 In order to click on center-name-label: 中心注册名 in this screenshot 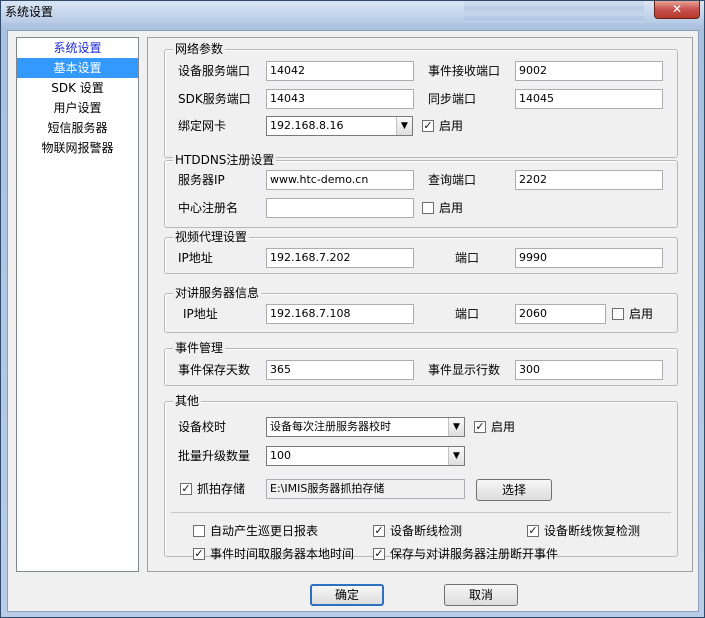, I will do `click(208, 208)`.